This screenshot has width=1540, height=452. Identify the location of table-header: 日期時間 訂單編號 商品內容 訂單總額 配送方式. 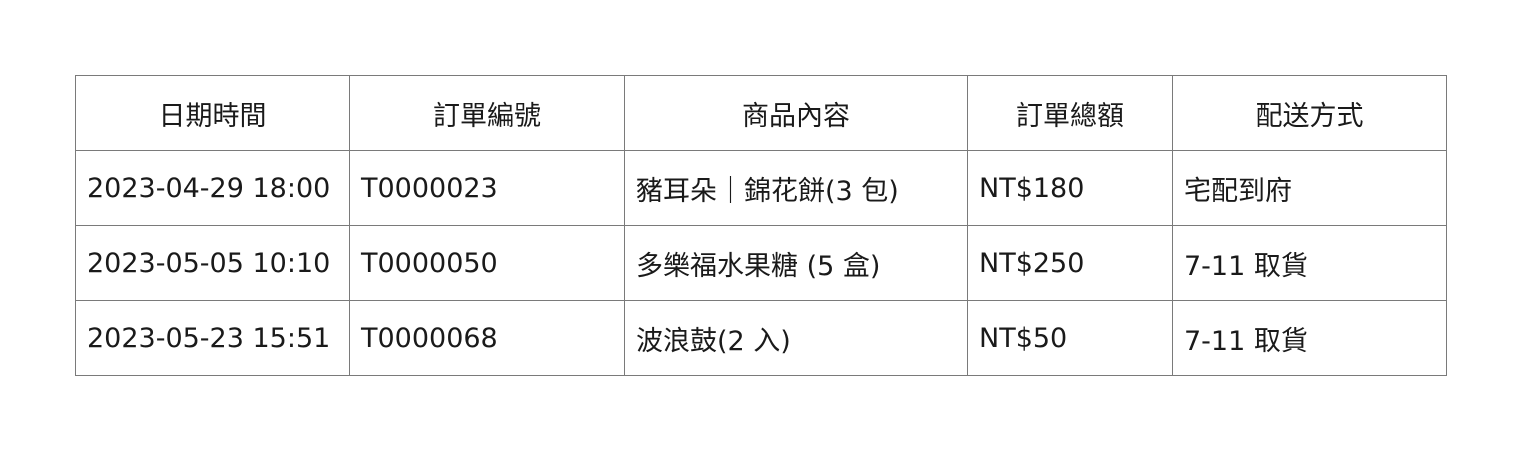
(761, 113).